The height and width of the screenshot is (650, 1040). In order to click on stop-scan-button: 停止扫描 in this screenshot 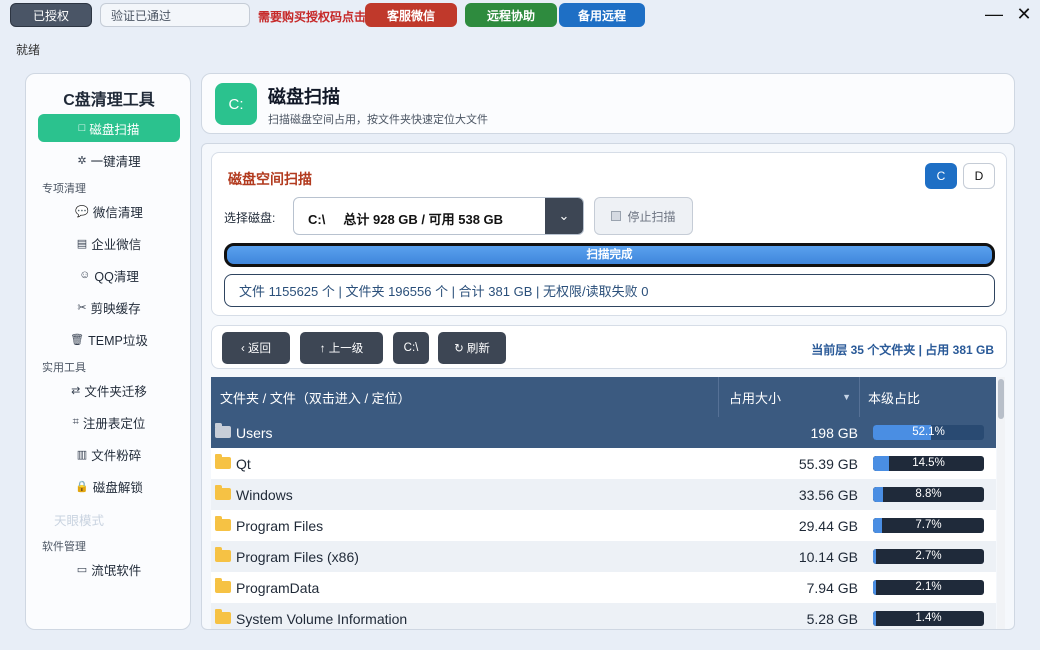, I will do `click(643, 216)`.